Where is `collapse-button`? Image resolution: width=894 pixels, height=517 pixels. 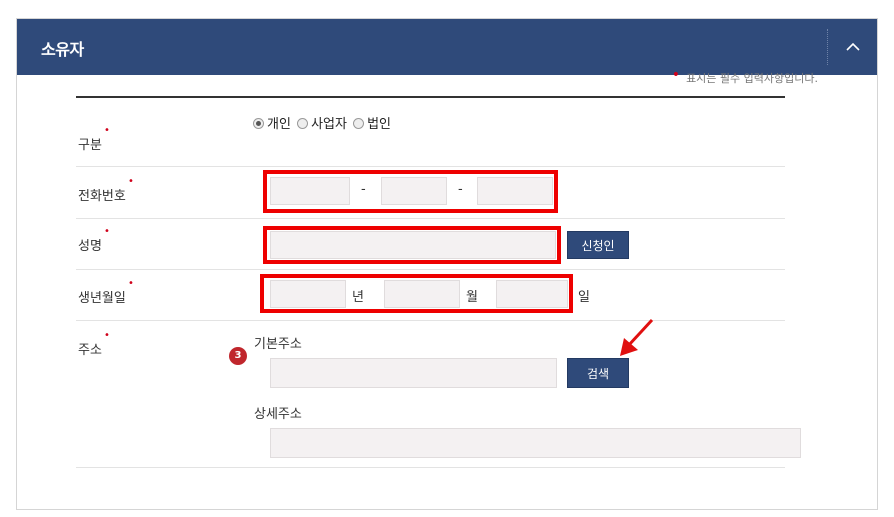
collapse-button is located at coordinates (853, 47).